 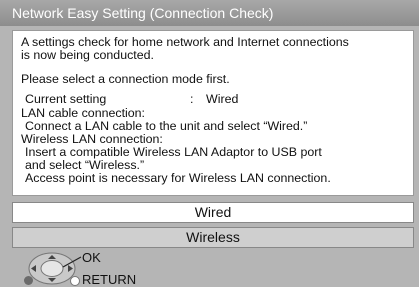 I want to click on current-setting-value: Wired, so click(x=222, y=99).